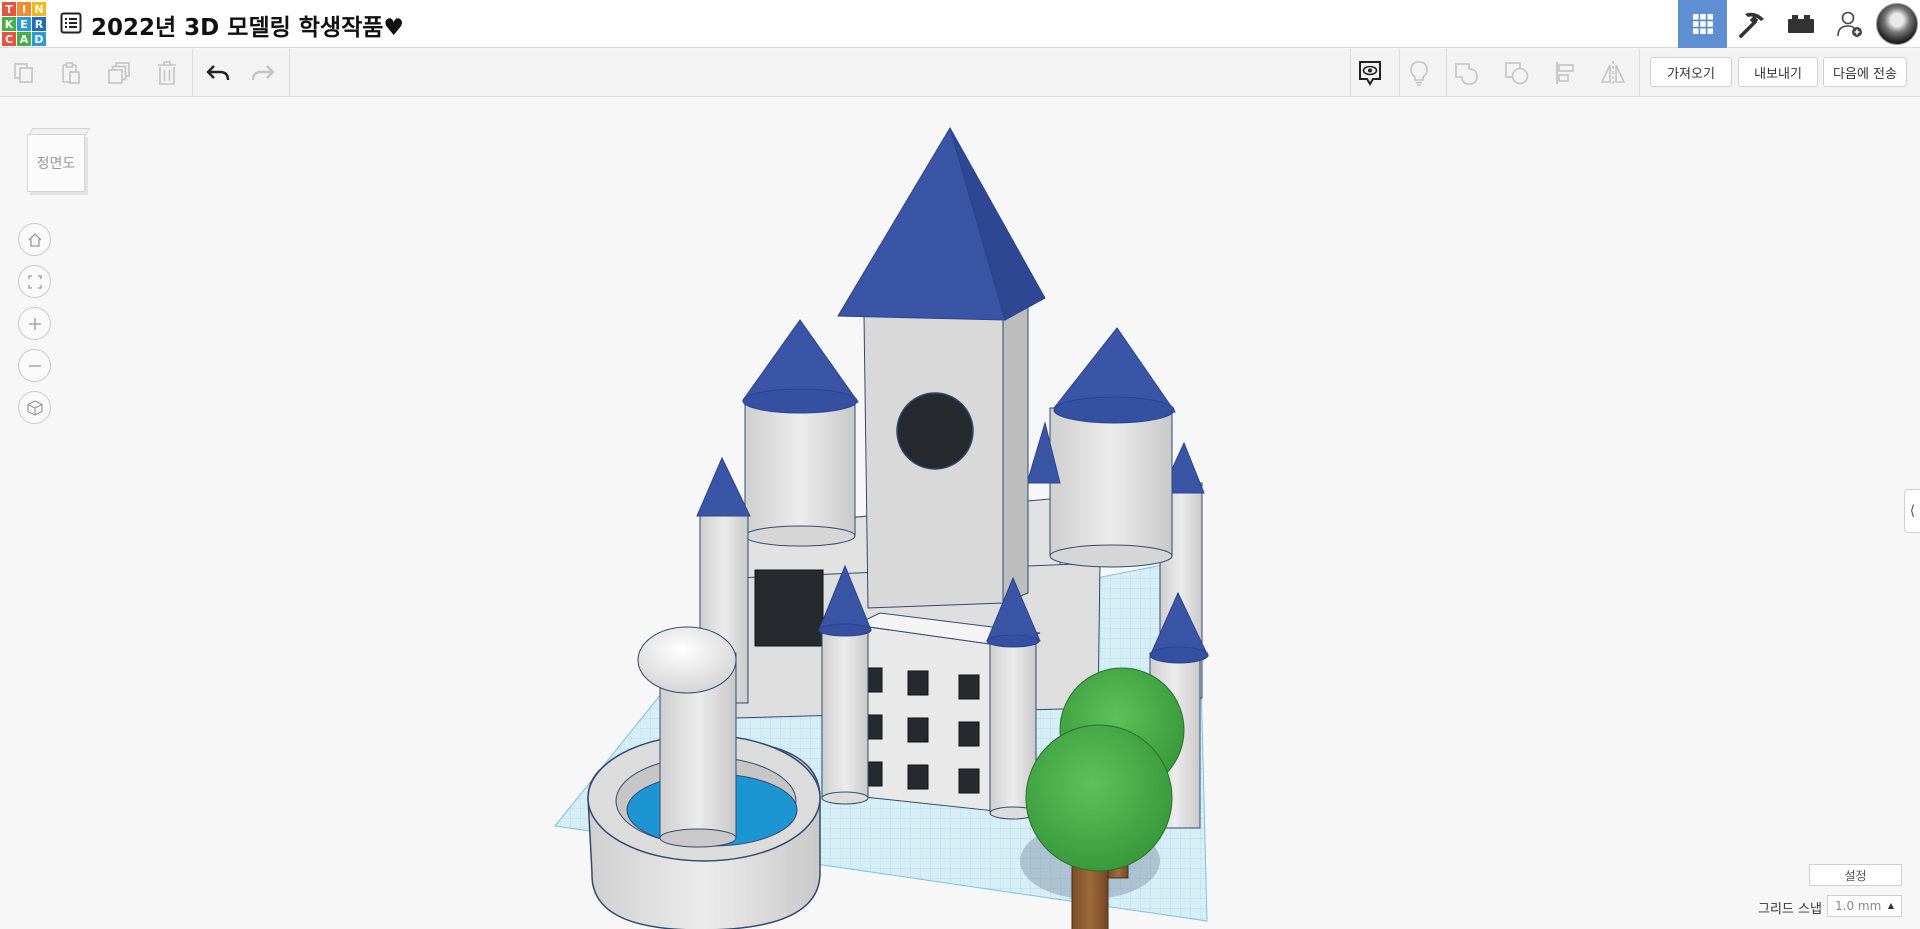  I want to click on logo-letter: D, so click(39, 39).